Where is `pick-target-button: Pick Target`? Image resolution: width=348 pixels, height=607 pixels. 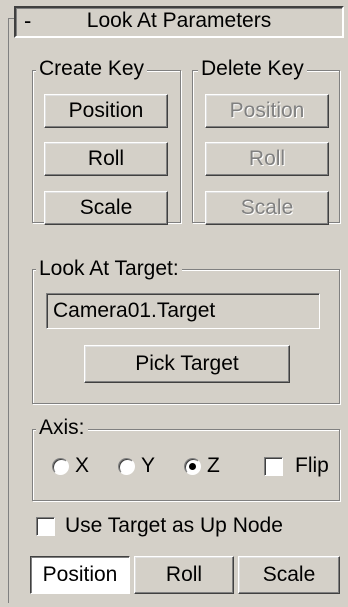
pick-target-button: Pick Target is located at coordinates (187, 364).